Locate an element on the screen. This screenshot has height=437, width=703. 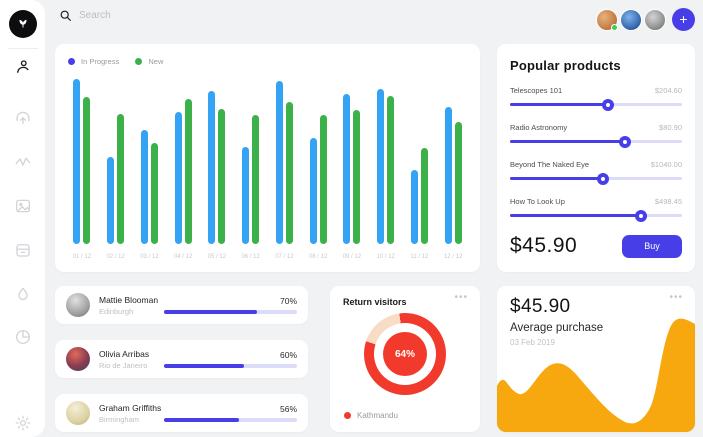
return-visitors-card: Return visitors 64% Kathmandu is located at coordinates (405, 359).